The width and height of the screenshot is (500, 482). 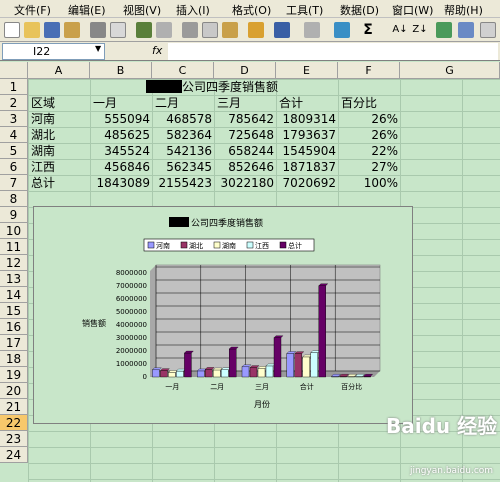 What do you see at coordinates (210, 30) in the screenshot?
I see `copy-icon` at bounding box center [210, 30].